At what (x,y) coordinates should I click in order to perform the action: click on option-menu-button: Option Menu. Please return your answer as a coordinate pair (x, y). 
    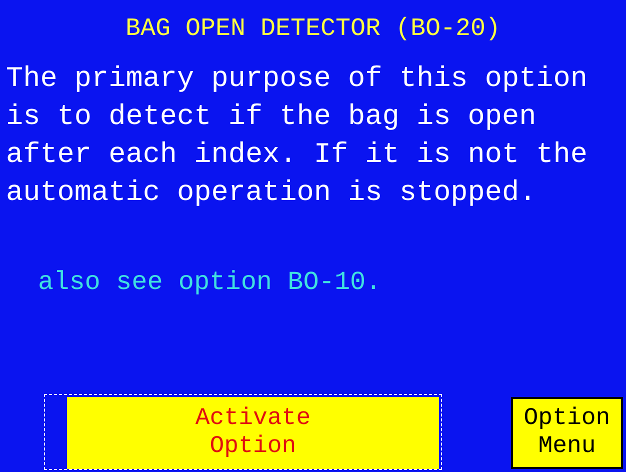
    Looking at the image, I should click on (567, 433).